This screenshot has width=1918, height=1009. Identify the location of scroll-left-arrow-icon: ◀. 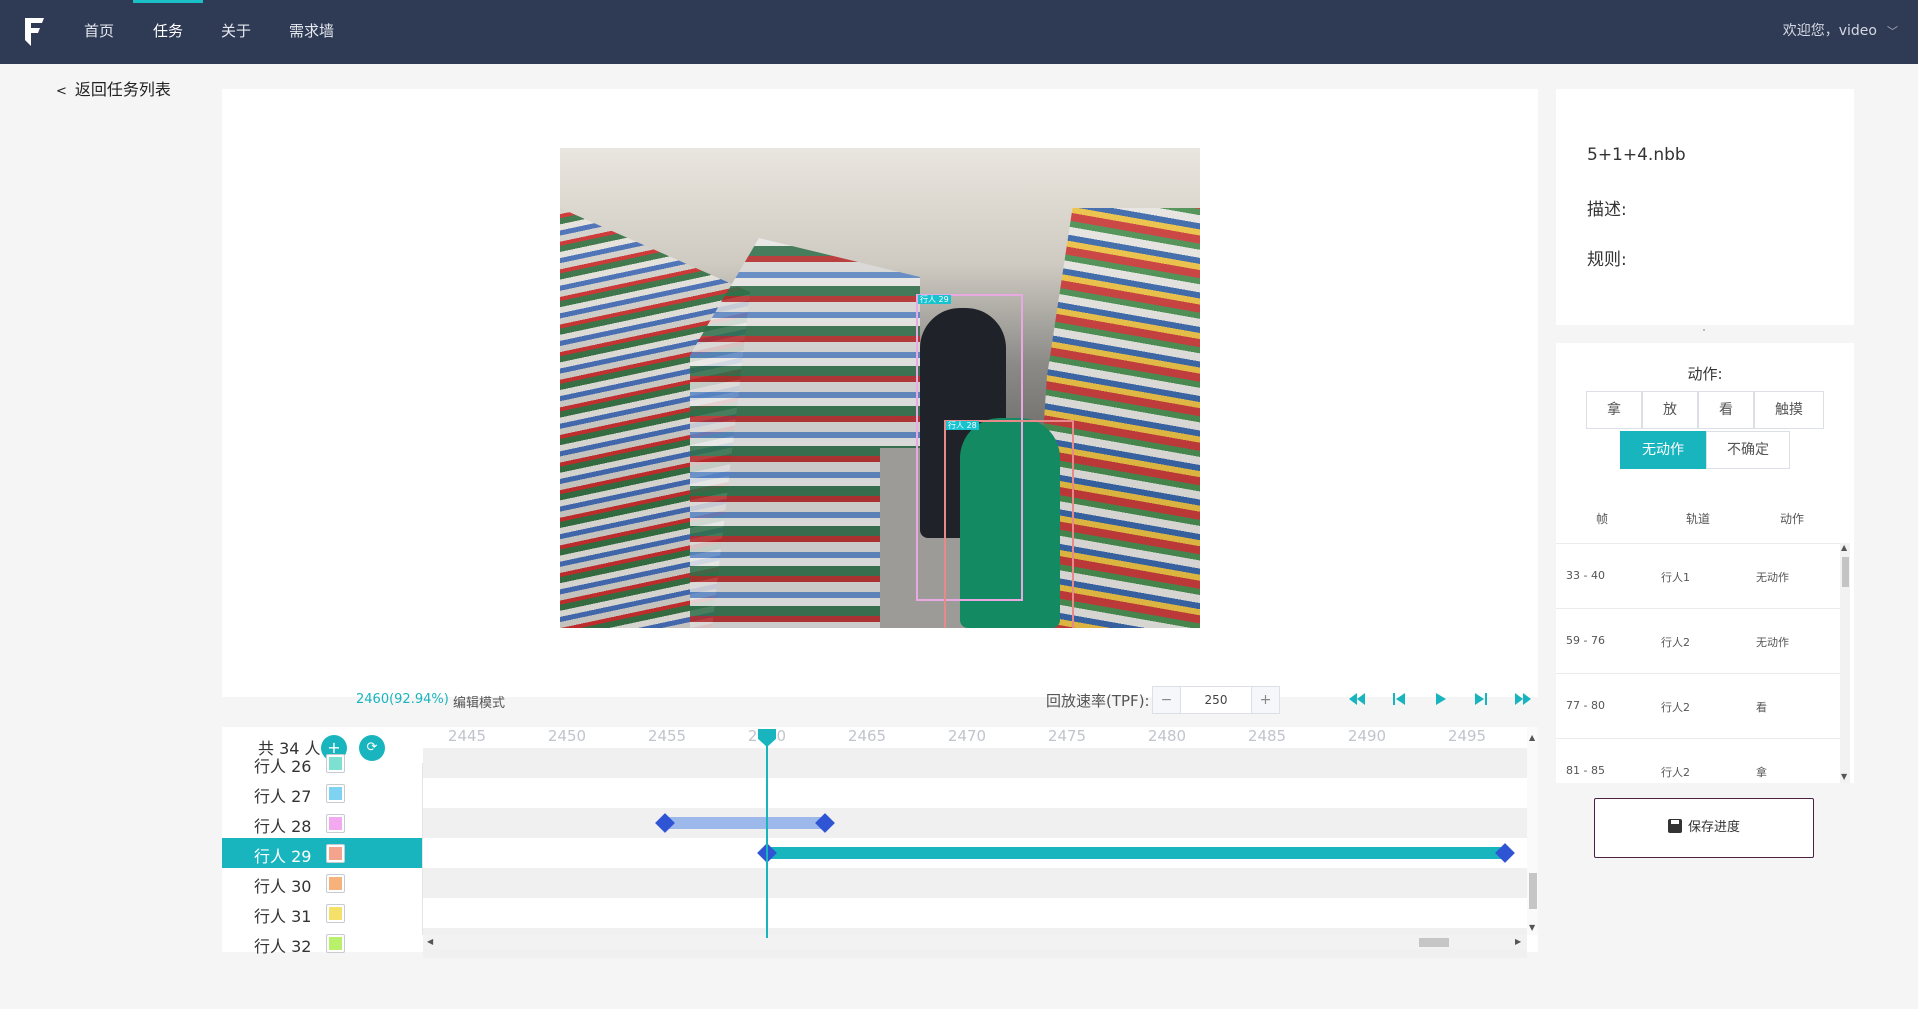
(430, 941).